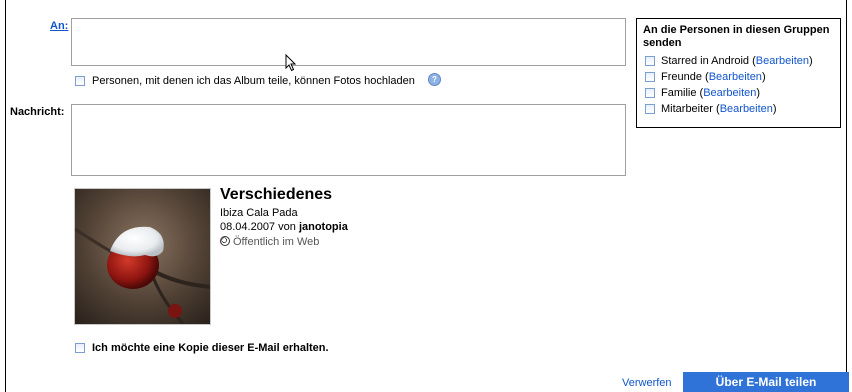 Image resolution: width=852 pixels, height=392 pixels. I want to click on groups-title: An die Personen in diesen Gruppen senden, so click(736, 36).